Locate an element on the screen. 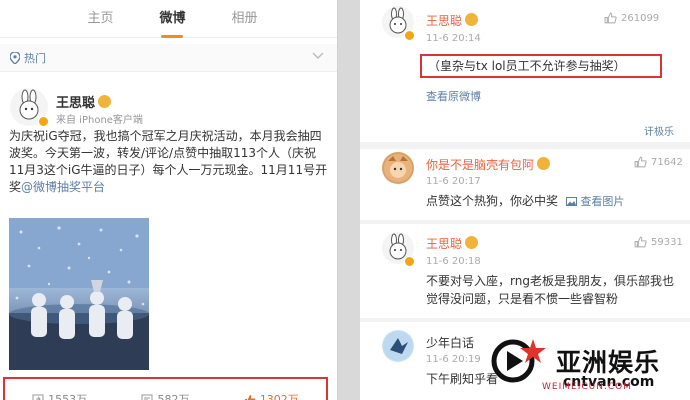  post-image is located at coordinates (79, 294).